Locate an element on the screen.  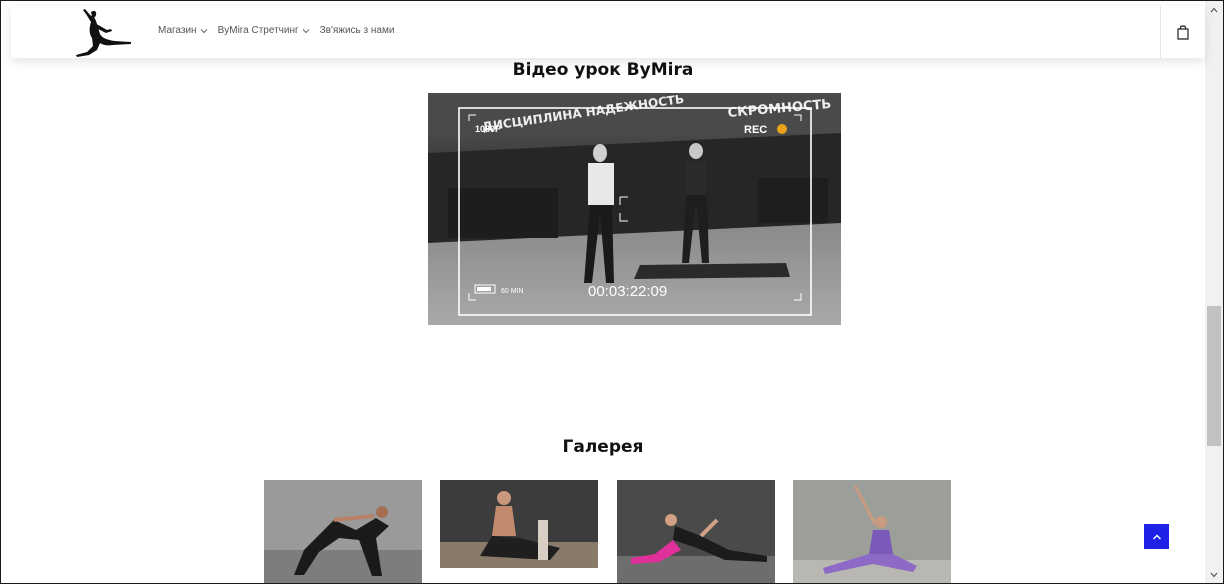
resolution-label: 1080P is located at coordinates (488, 129).